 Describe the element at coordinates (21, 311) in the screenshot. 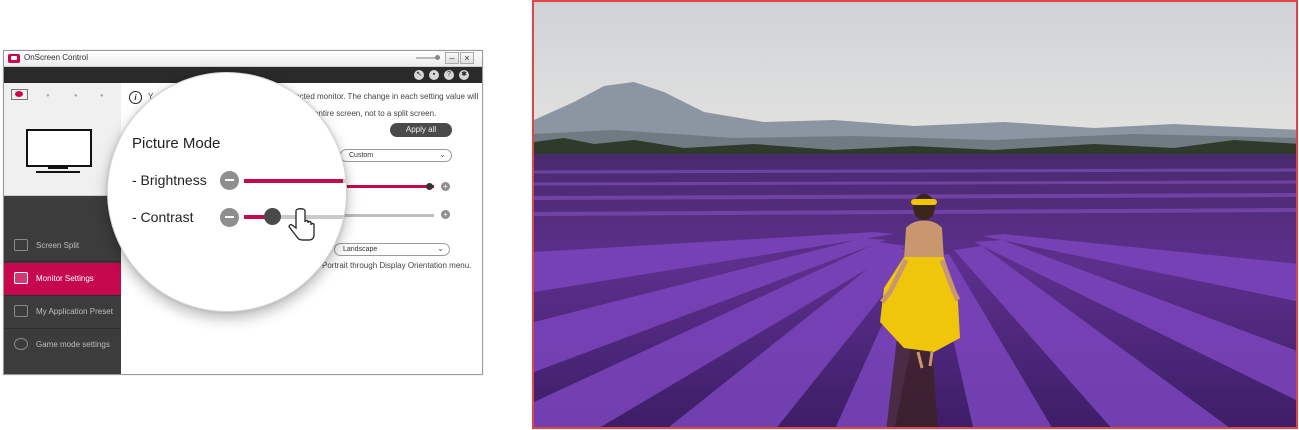

I see `app-preset-icon` at that location.